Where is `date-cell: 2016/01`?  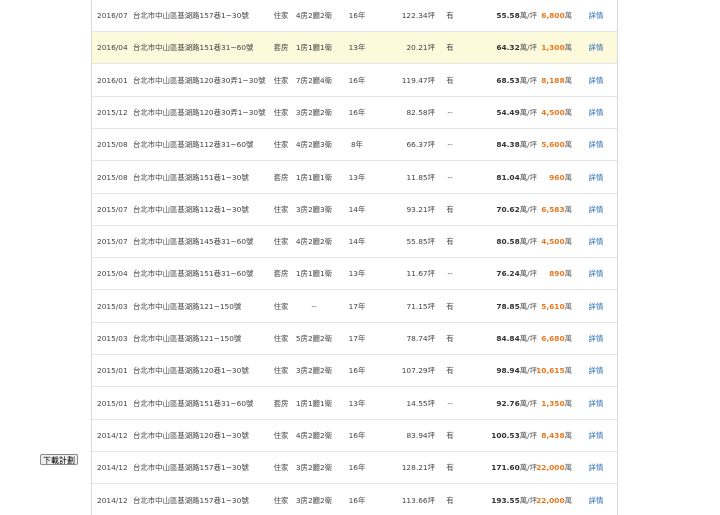
date-cell: 2016/01 is located at coordinates (112, 80).